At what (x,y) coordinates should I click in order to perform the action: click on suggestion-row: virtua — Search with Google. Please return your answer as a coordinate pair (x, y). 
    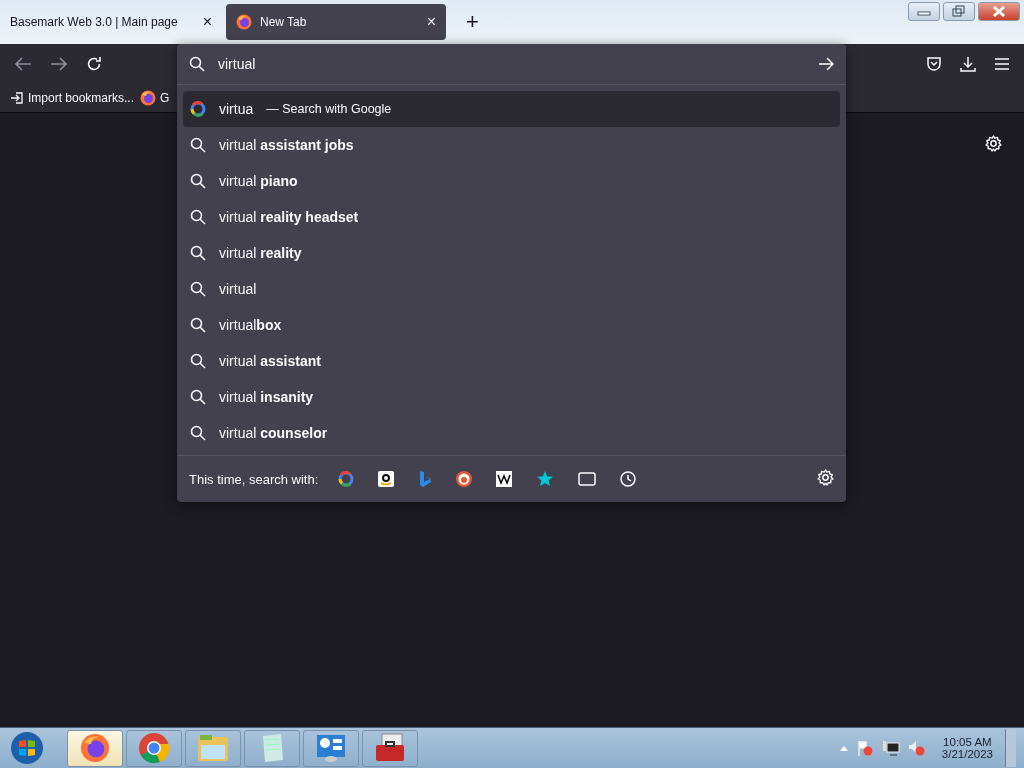
    Looking at the image, I should click on (511, 109).